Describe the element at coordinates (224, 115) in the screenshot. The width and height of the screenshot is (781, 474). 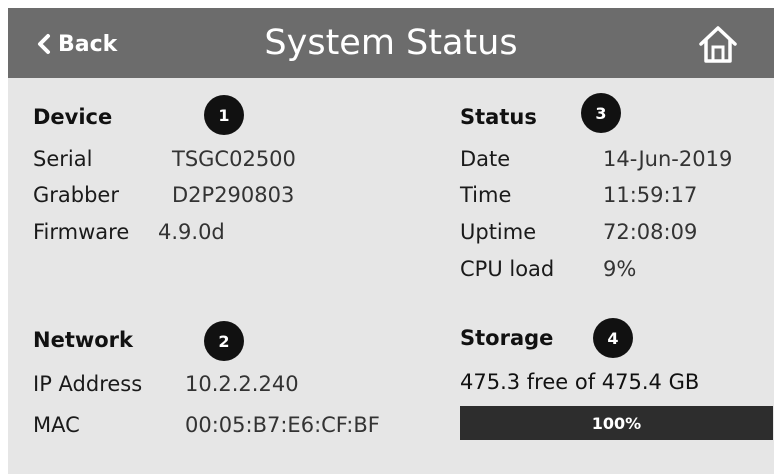
I see `device-badge: 1` at that location.